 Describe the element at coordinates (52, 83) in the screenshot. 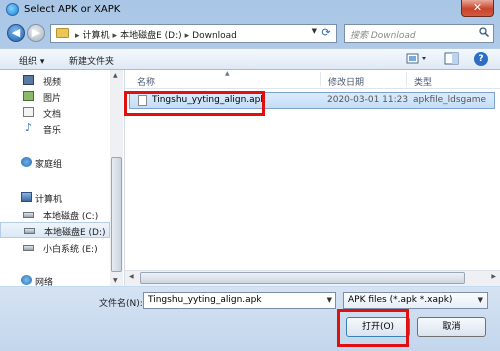

I see `sidebar-item-label: 视频` at that location.